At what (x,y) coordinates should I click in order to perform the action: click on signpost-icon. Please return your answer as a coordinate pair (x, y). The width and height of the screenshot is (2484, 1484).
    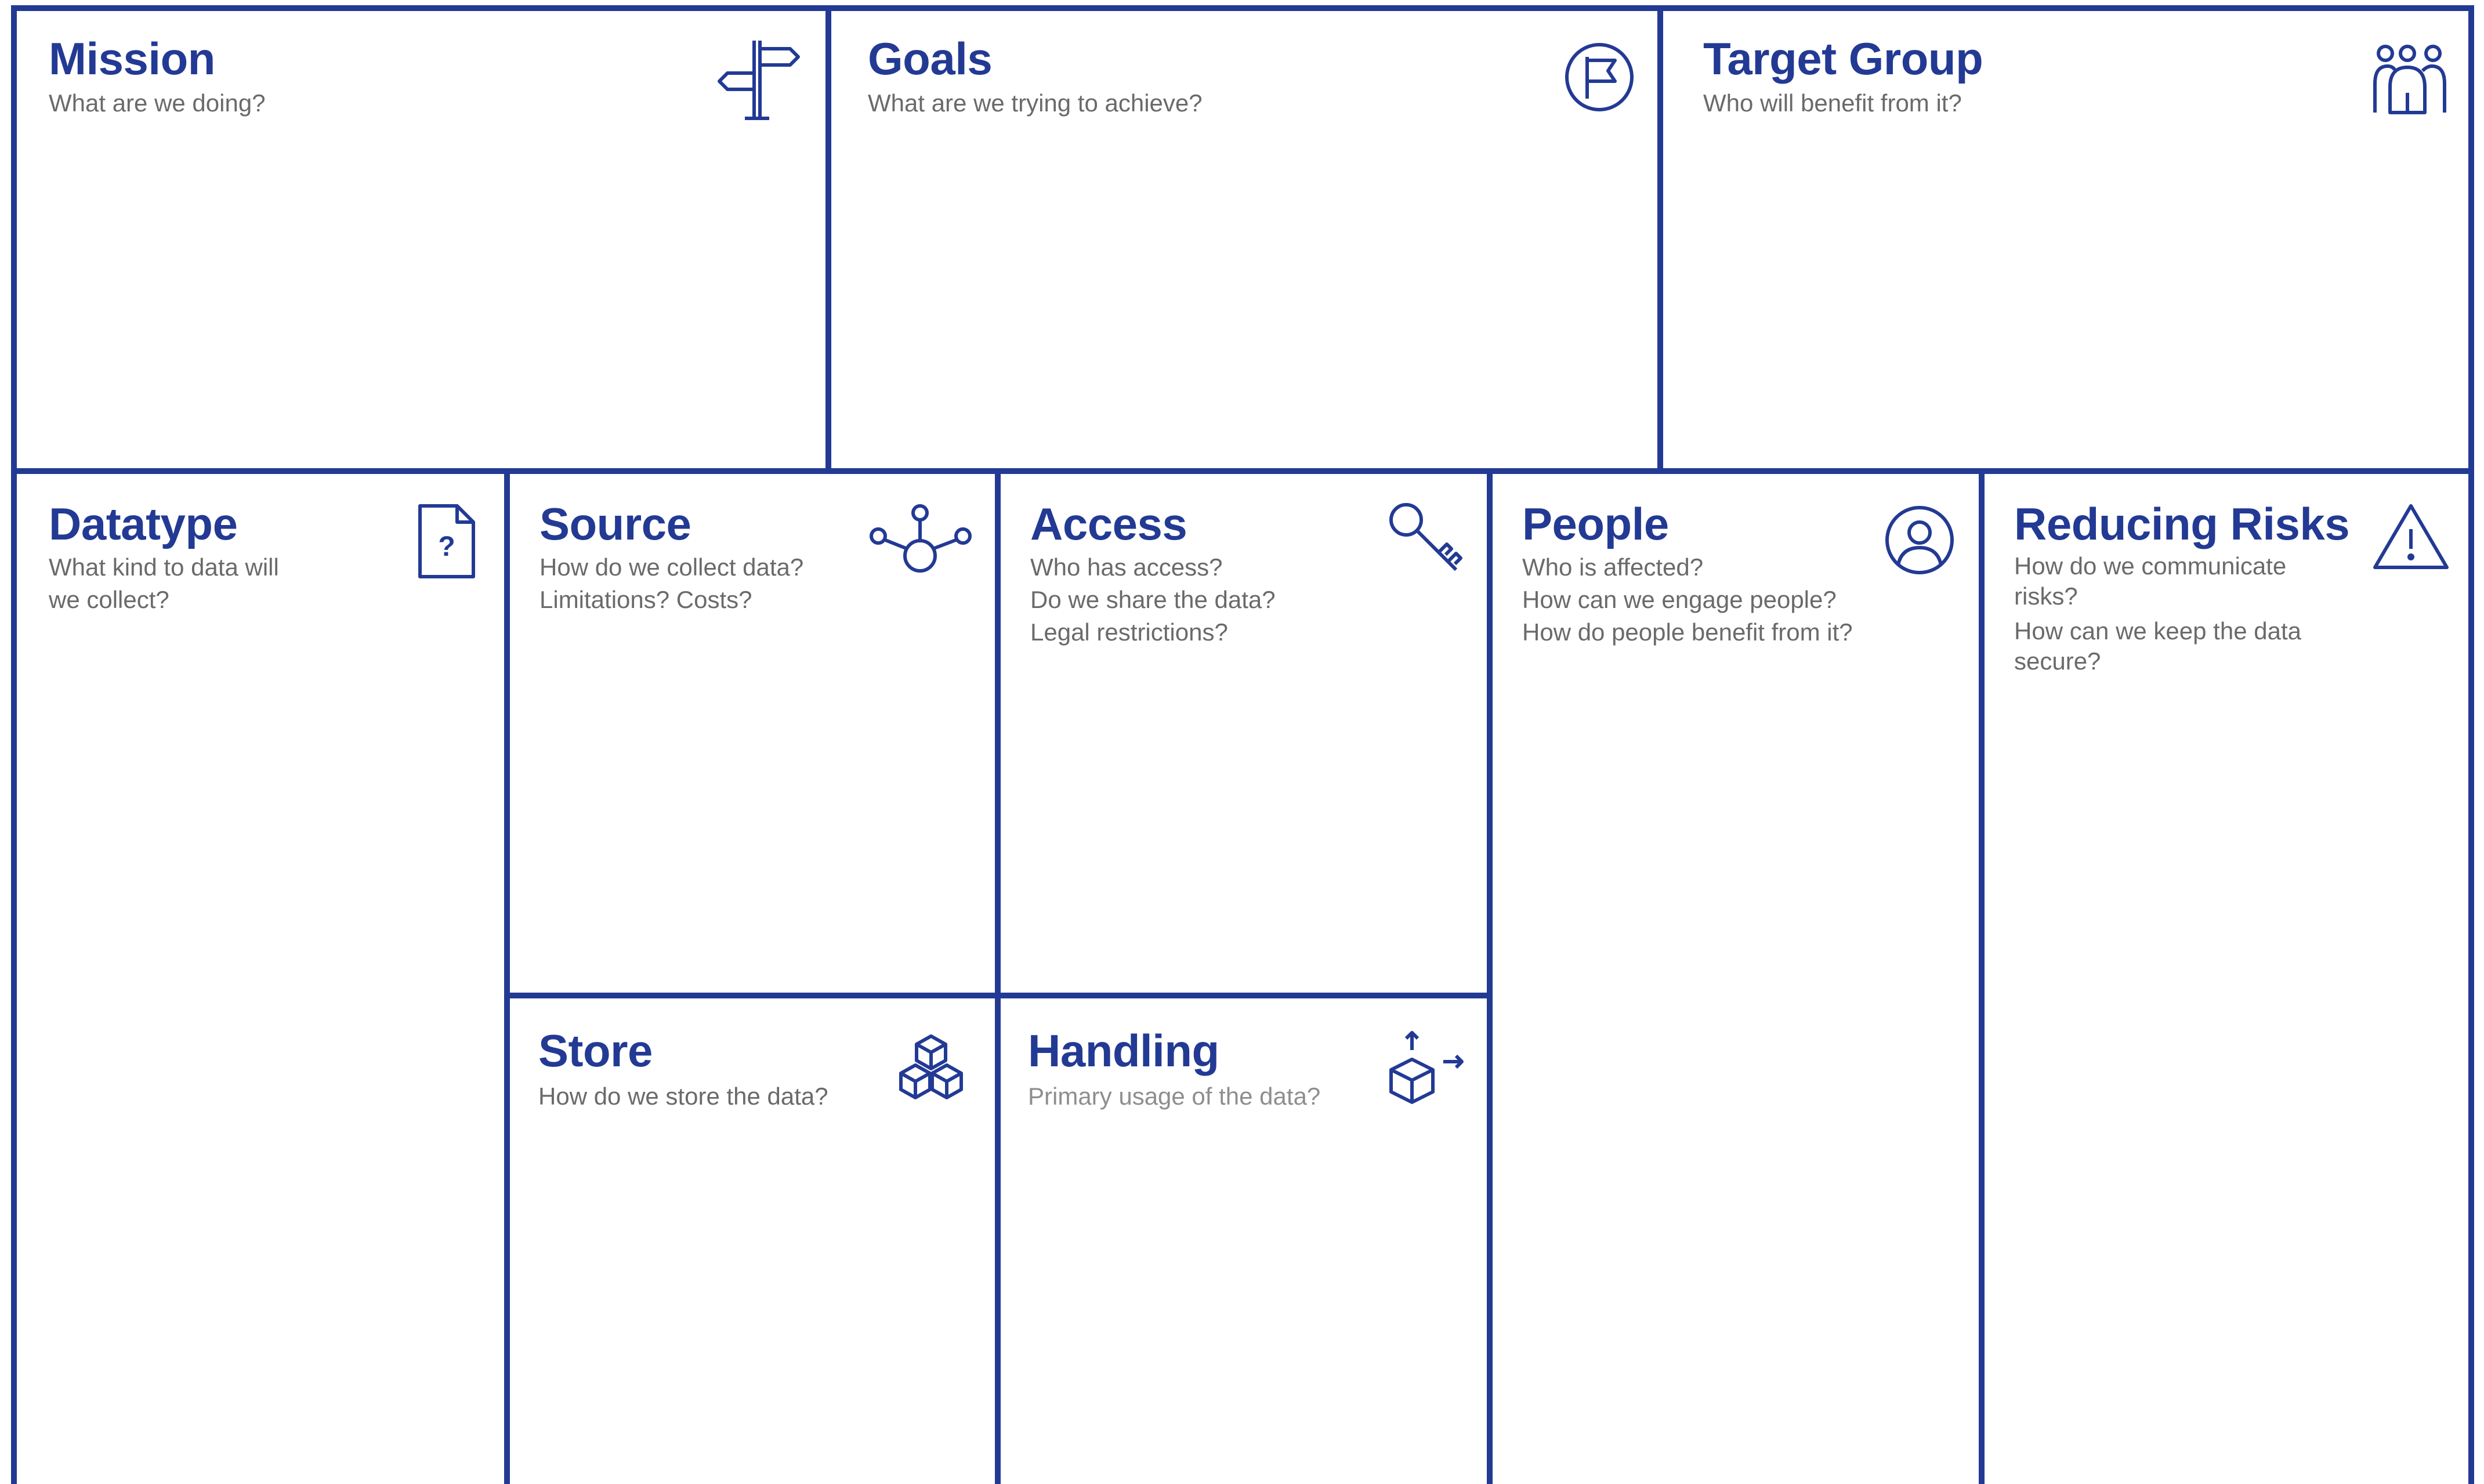
    Looking at the image, I should click on (762, 80).